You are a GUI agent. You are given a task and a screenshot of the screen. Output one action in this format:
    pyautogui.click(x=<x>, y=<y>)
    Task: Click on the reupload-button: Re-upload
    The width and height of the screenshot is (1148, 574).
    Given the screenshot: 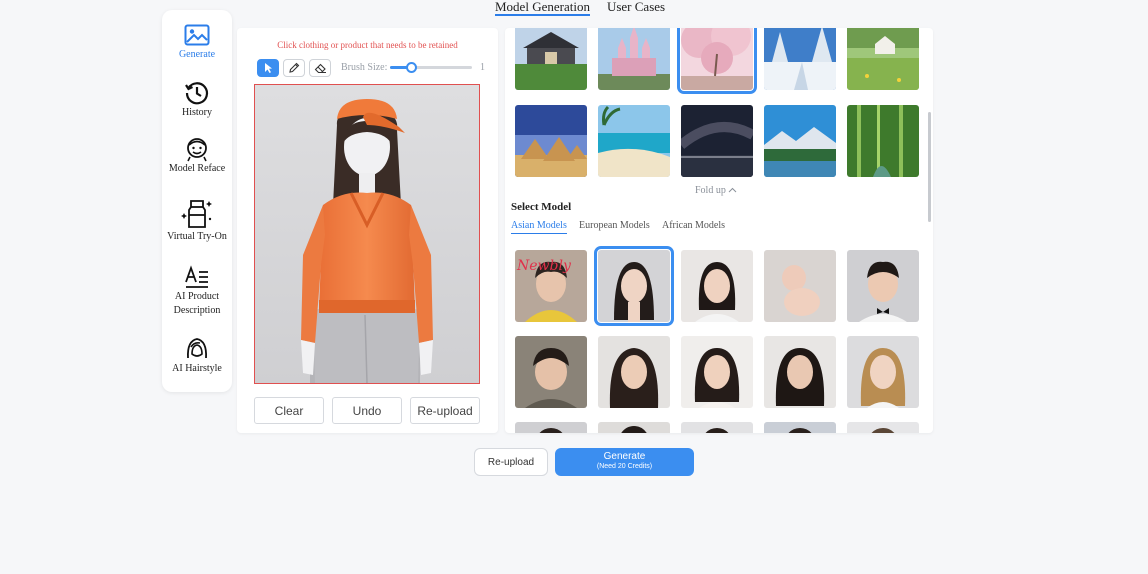 What is the action you would take?
    pyautogui.click(x=445, y=410)
    